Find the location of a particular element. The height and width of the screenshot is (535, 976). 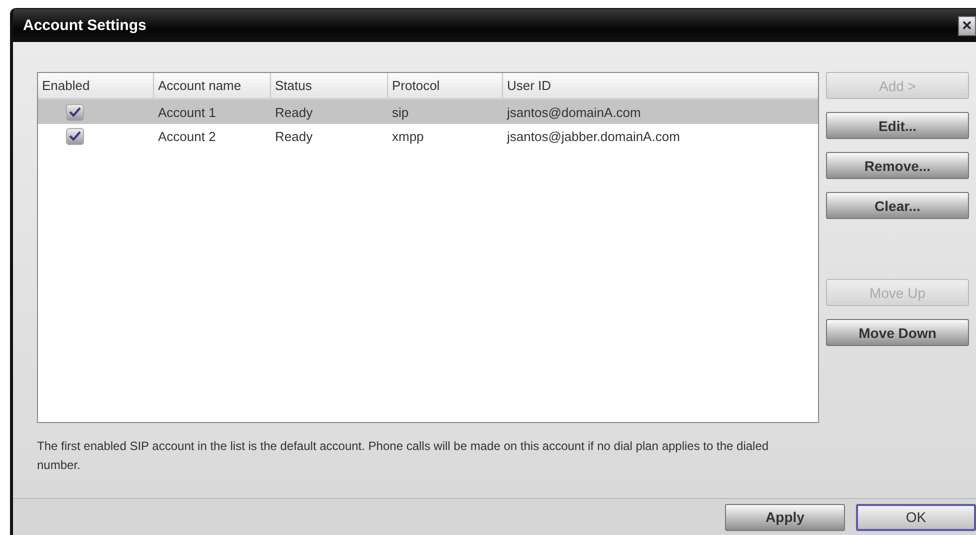

table-row: Account 1 Ready sip jsantos@domainA.com is located at coordinates (428, 112).